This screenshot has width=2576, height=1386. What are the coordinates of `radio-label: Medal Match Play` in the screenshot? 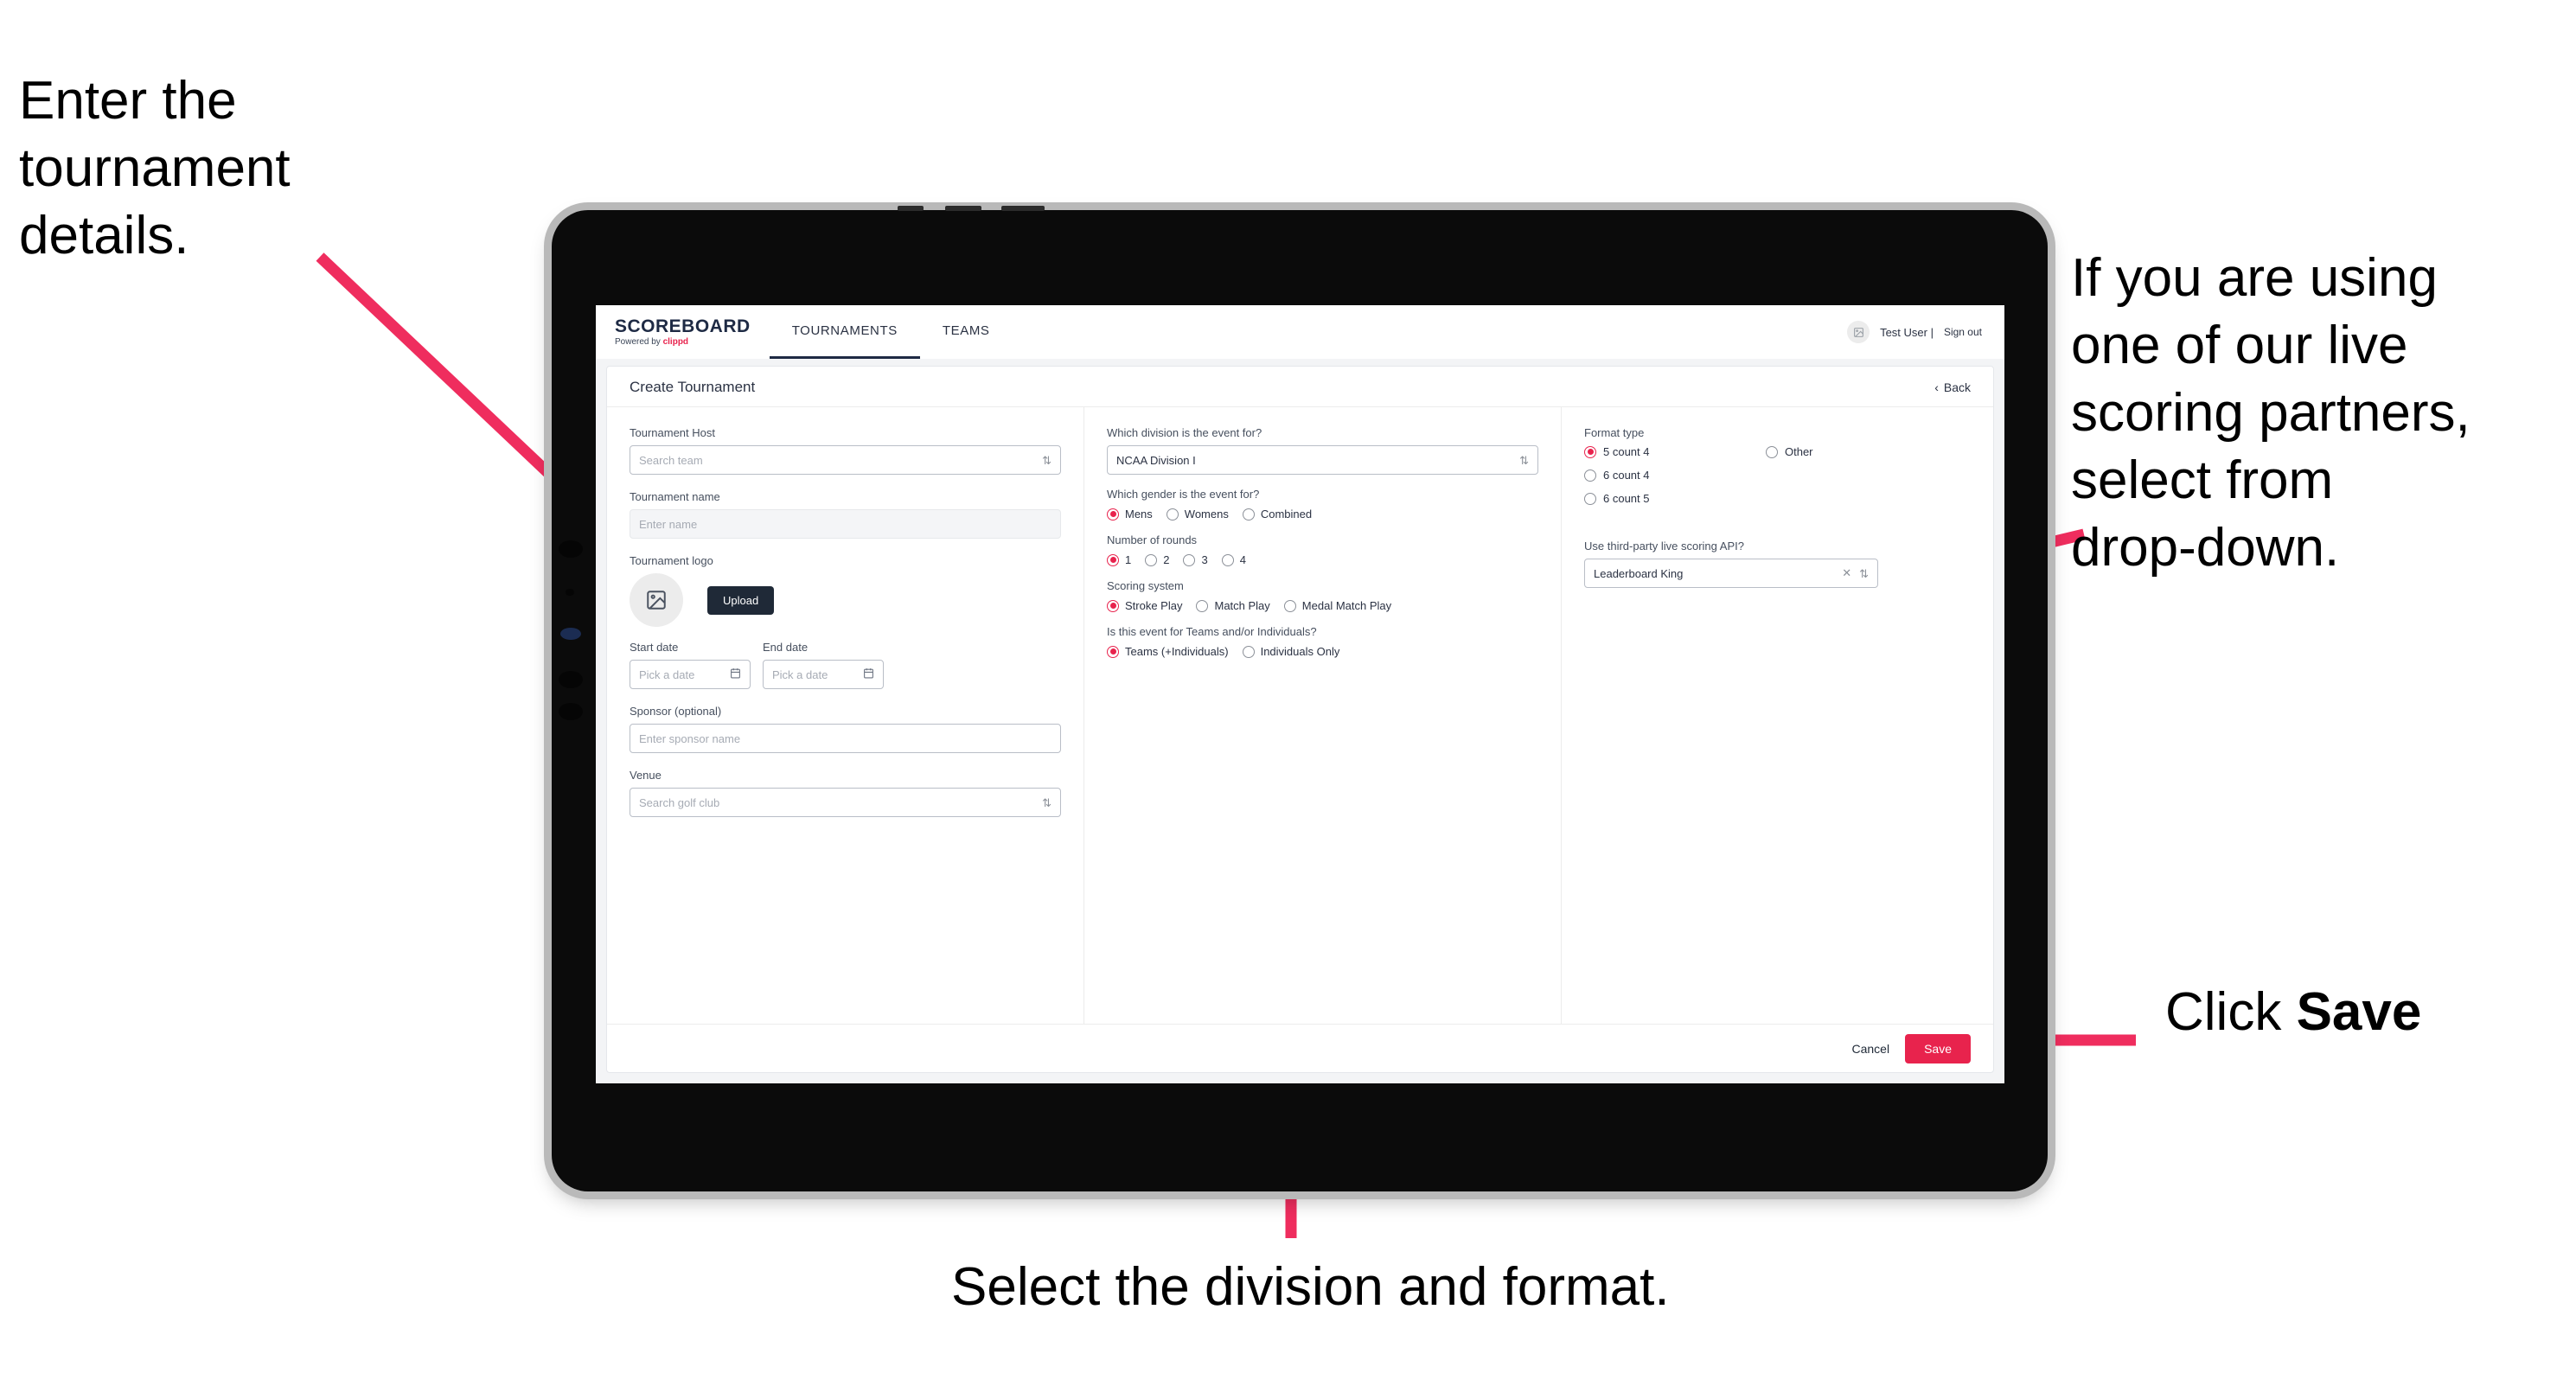 It's located at (1346, 605).